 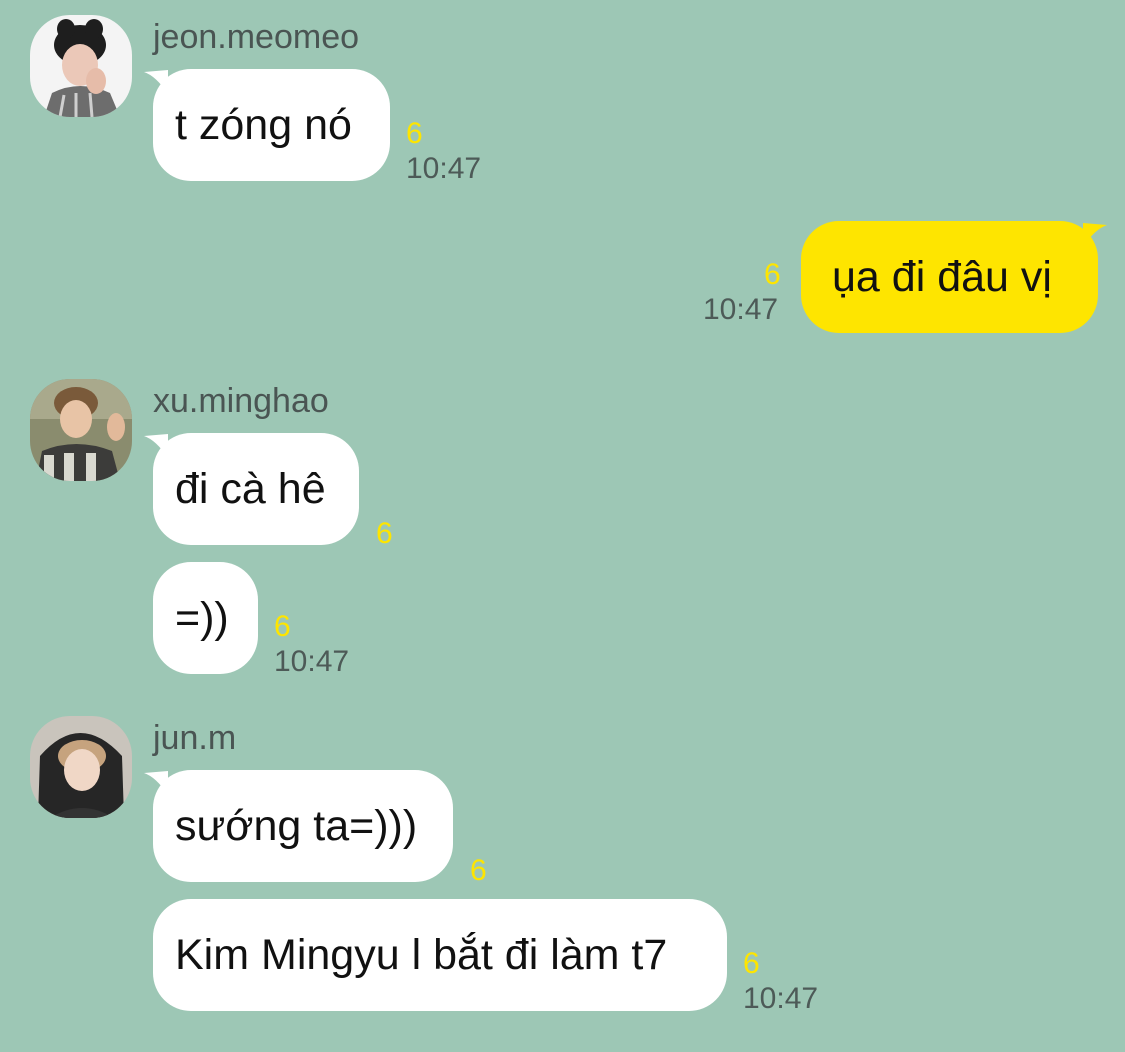 I want to click on my-message-bubble: ụa đi đâu vị, so click(x=949, y=277).